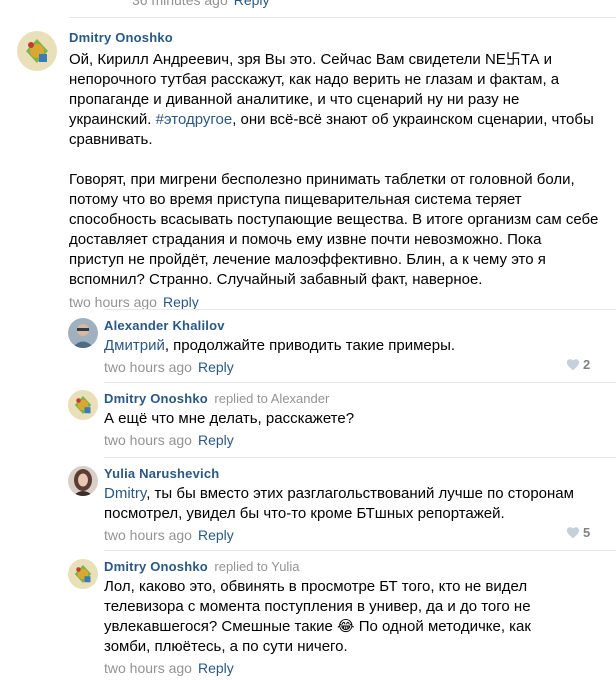 Image resolution: width=616 pixels, height=680 pixels. Describe the element at coordinates (83, 333) in the screenshot. I see `alexander-avatar` at that location.